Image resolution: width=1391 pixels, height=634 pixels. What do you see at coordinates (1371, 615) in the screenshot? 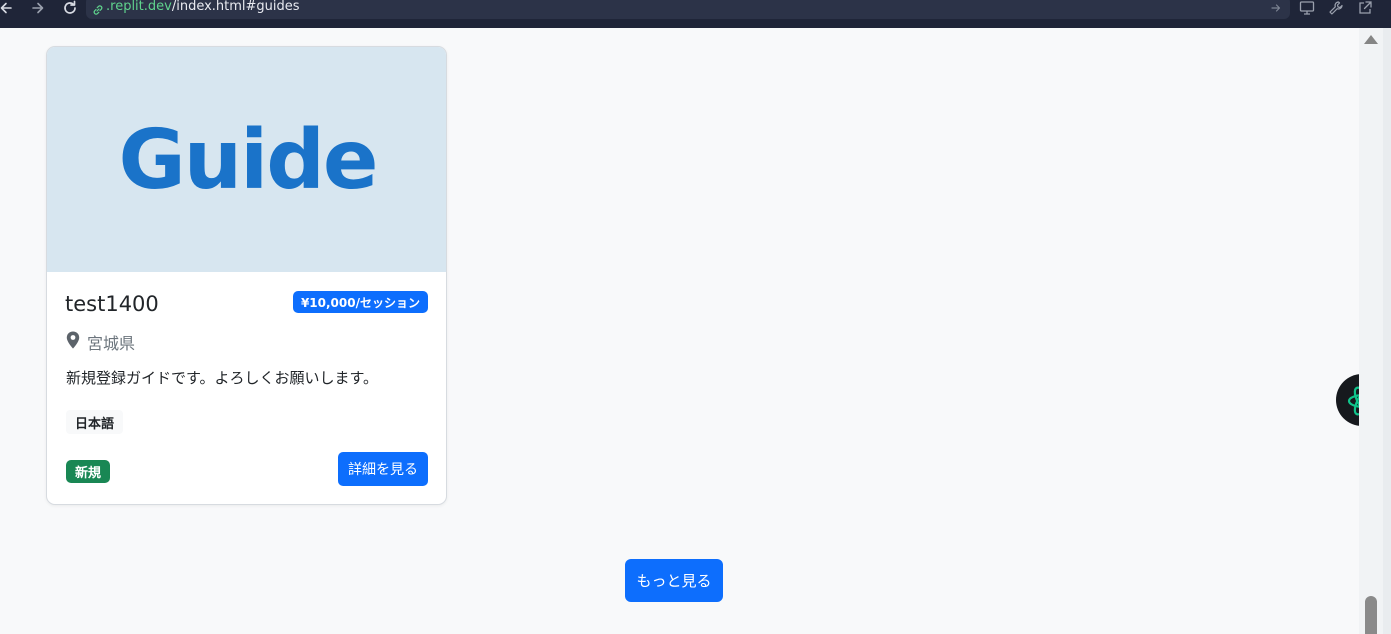
I see `scroll-thumb` at bounding box center [1371, 615].